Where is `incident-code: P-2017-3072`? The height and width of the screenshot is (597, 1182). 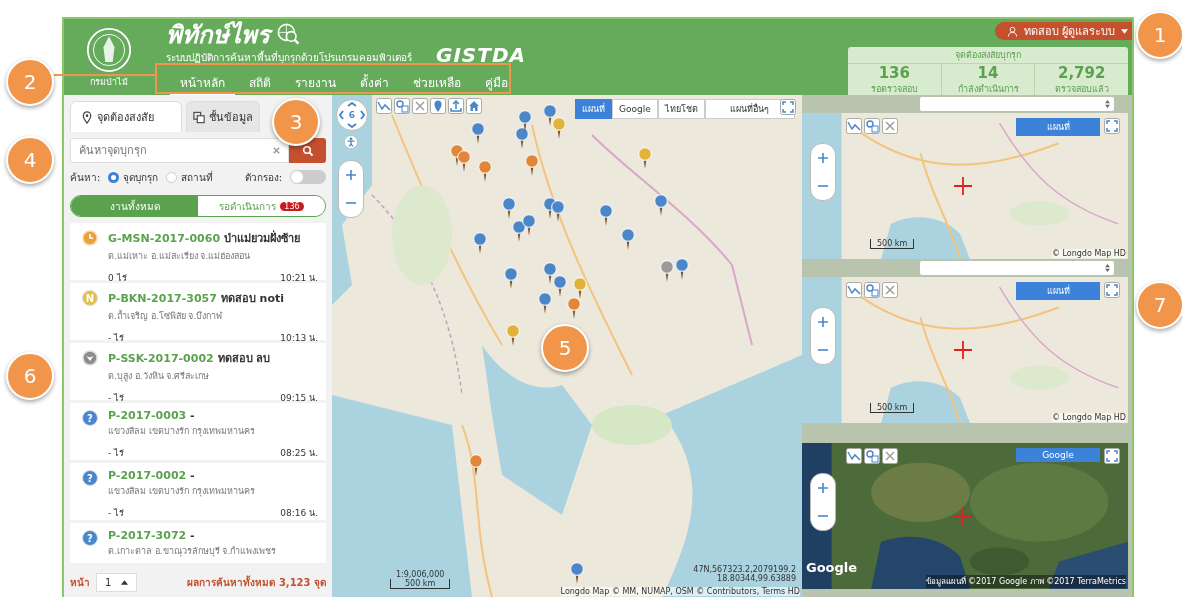
incident-code: P-2017-3072 is located at coordinates (147, 535).